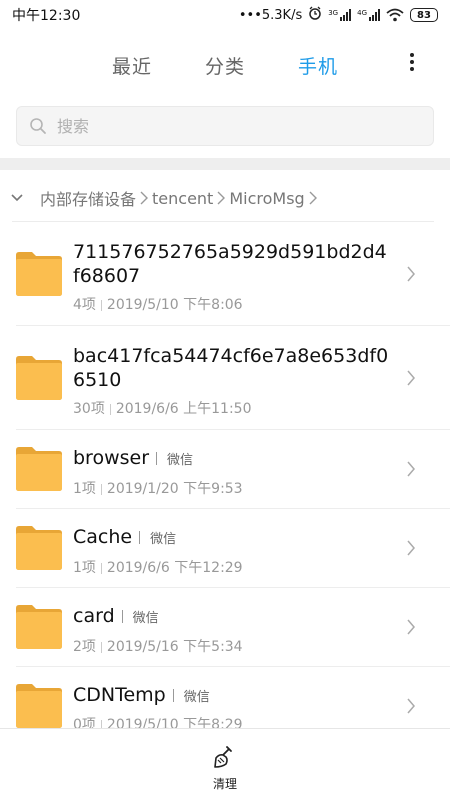  Describe the element at coordinates (174, 722) in the screenshot. I see `modified-date: 2019/5/10 下午8:29` at that location.